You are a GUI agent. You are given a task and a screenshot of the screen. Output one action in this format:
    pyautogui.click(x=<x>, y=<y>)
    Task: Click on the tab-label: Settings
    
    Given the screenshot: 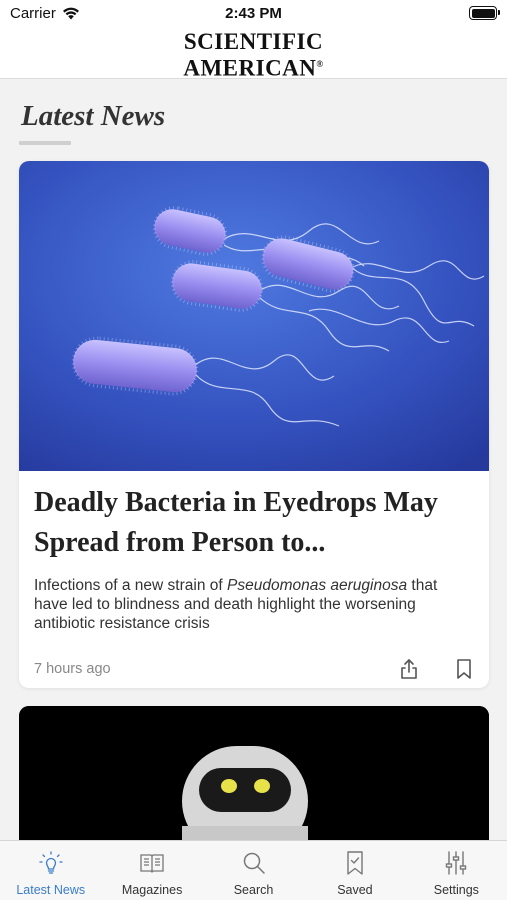 What is the action you would take?
    pyautogui.click(x=456, y=890)
    